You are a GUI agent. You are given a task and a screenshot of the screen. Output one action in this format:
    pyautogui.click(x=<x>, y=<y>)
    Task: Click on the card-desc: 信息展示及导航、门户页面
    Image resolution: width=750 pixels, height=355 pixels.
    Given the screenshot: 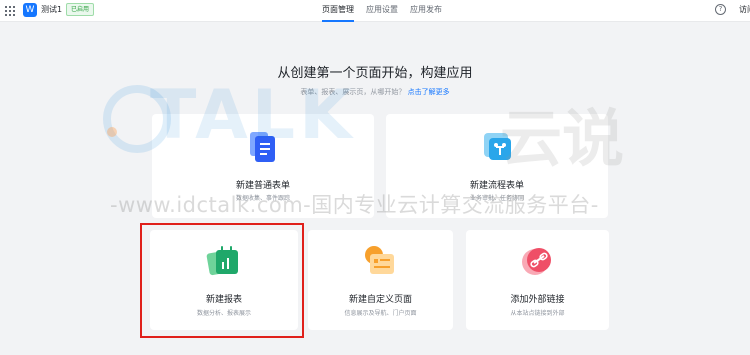 What is the action you would take?
    pyautogui.click(x=380, y=313)
    